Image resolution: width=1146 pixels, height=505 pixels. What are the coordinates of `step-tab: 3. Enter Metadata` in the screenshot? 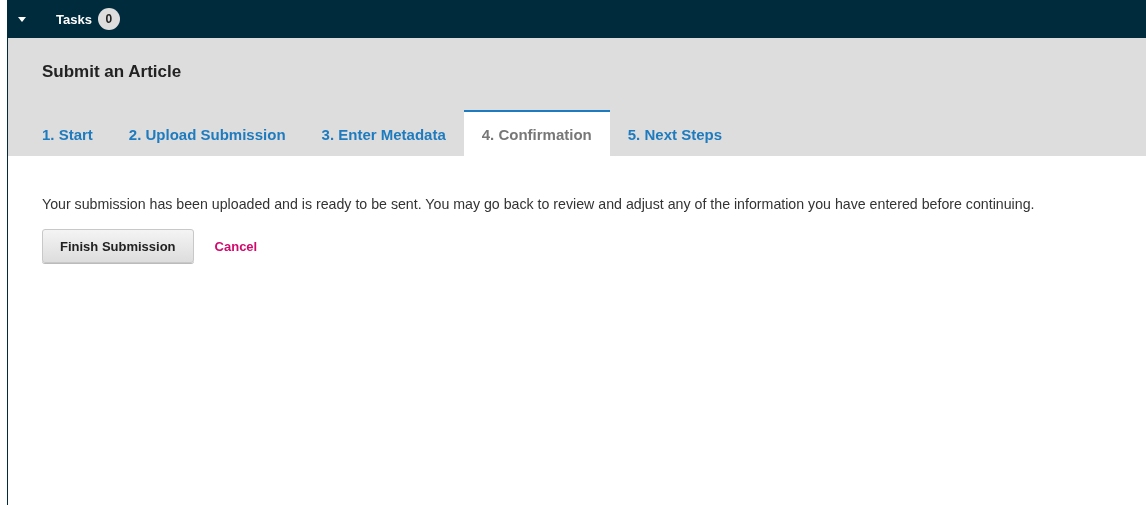 It's located at (383, 133).